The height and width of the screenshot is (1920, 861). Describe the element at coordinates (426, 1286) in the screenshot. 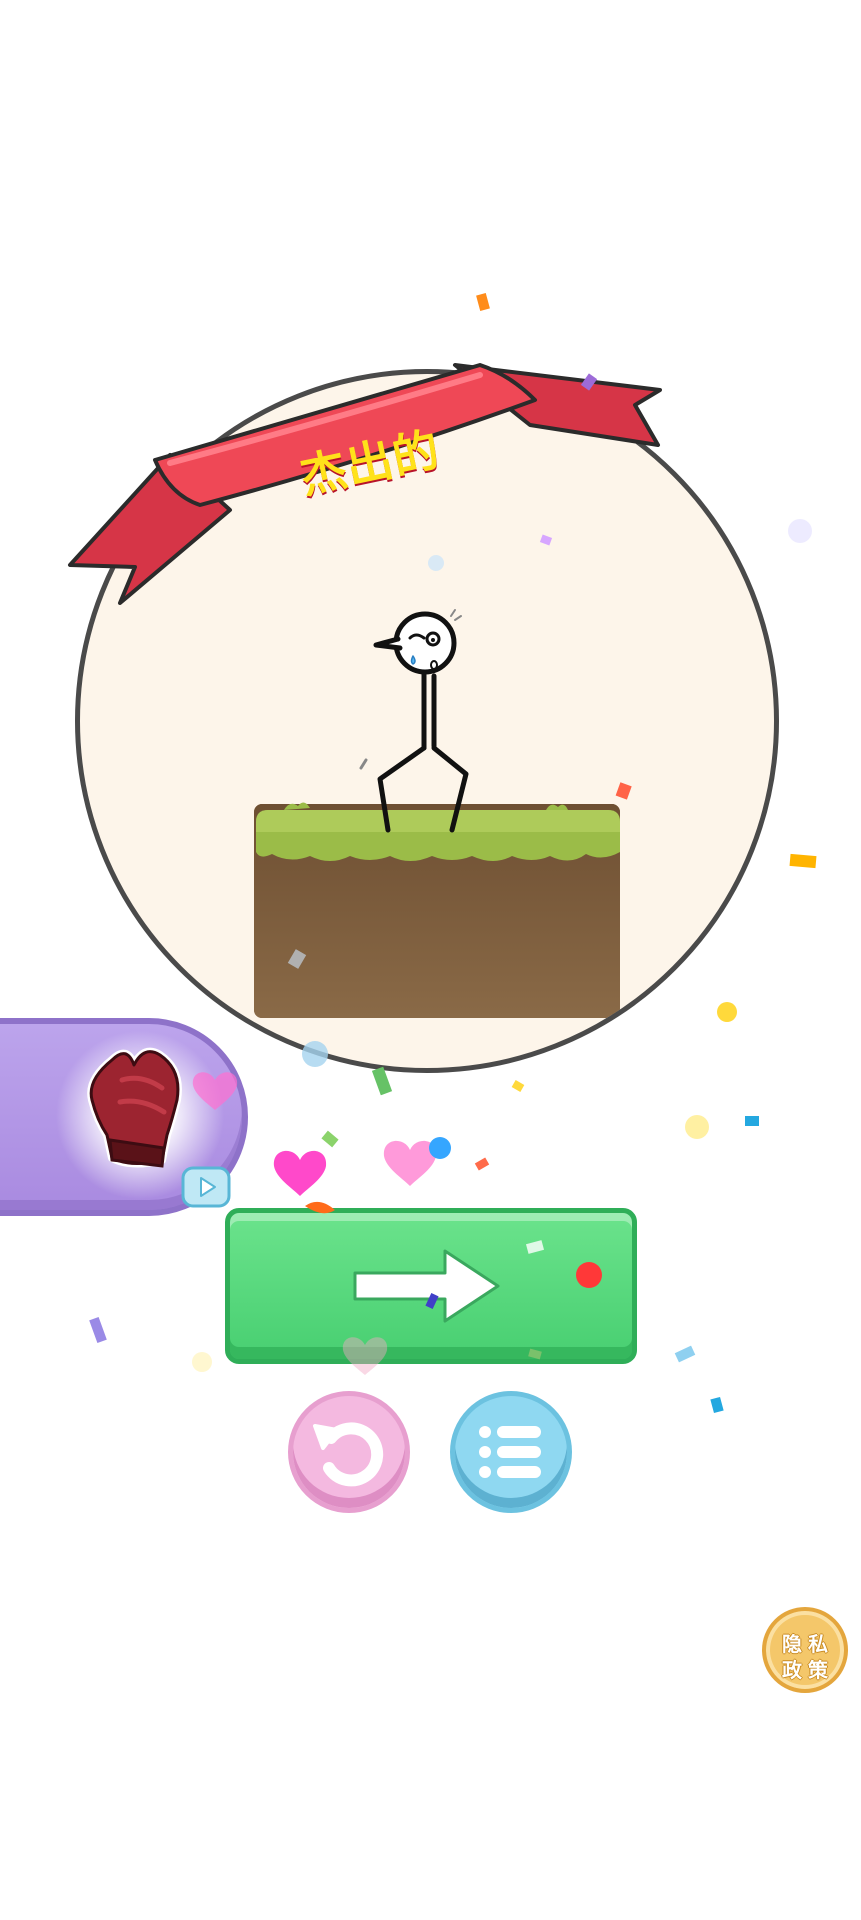

I see `arrow-right-icon` at that location.